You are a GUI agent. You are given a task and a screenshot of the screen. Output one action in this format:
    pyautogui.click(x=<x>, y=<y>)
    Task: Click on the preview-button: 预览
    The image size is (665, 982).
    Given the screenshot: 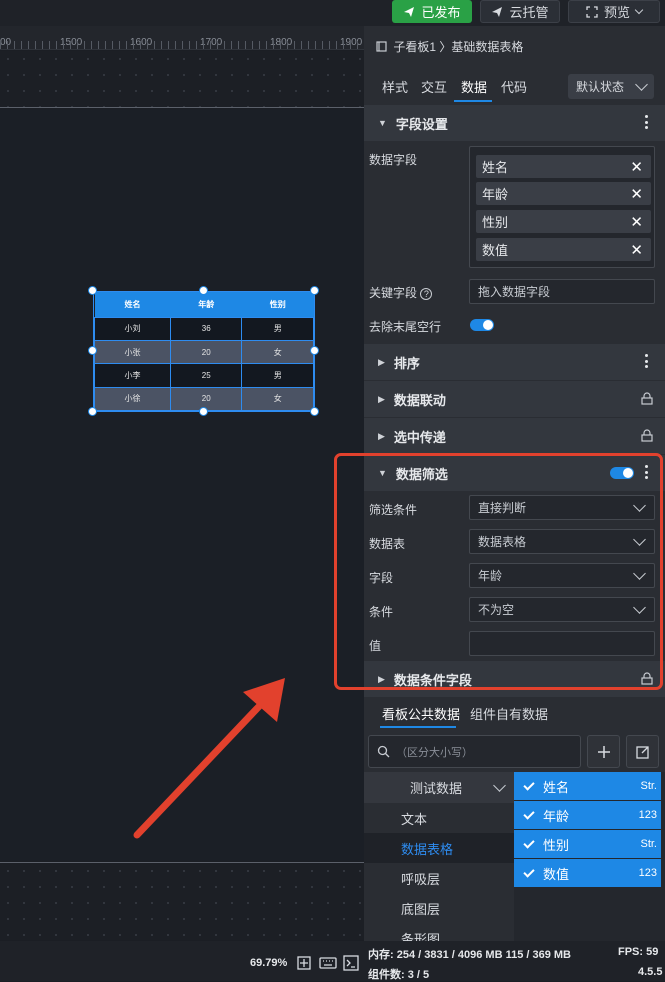 What is the action you would take?
    pyautogui.click(x=614, y=11)
    